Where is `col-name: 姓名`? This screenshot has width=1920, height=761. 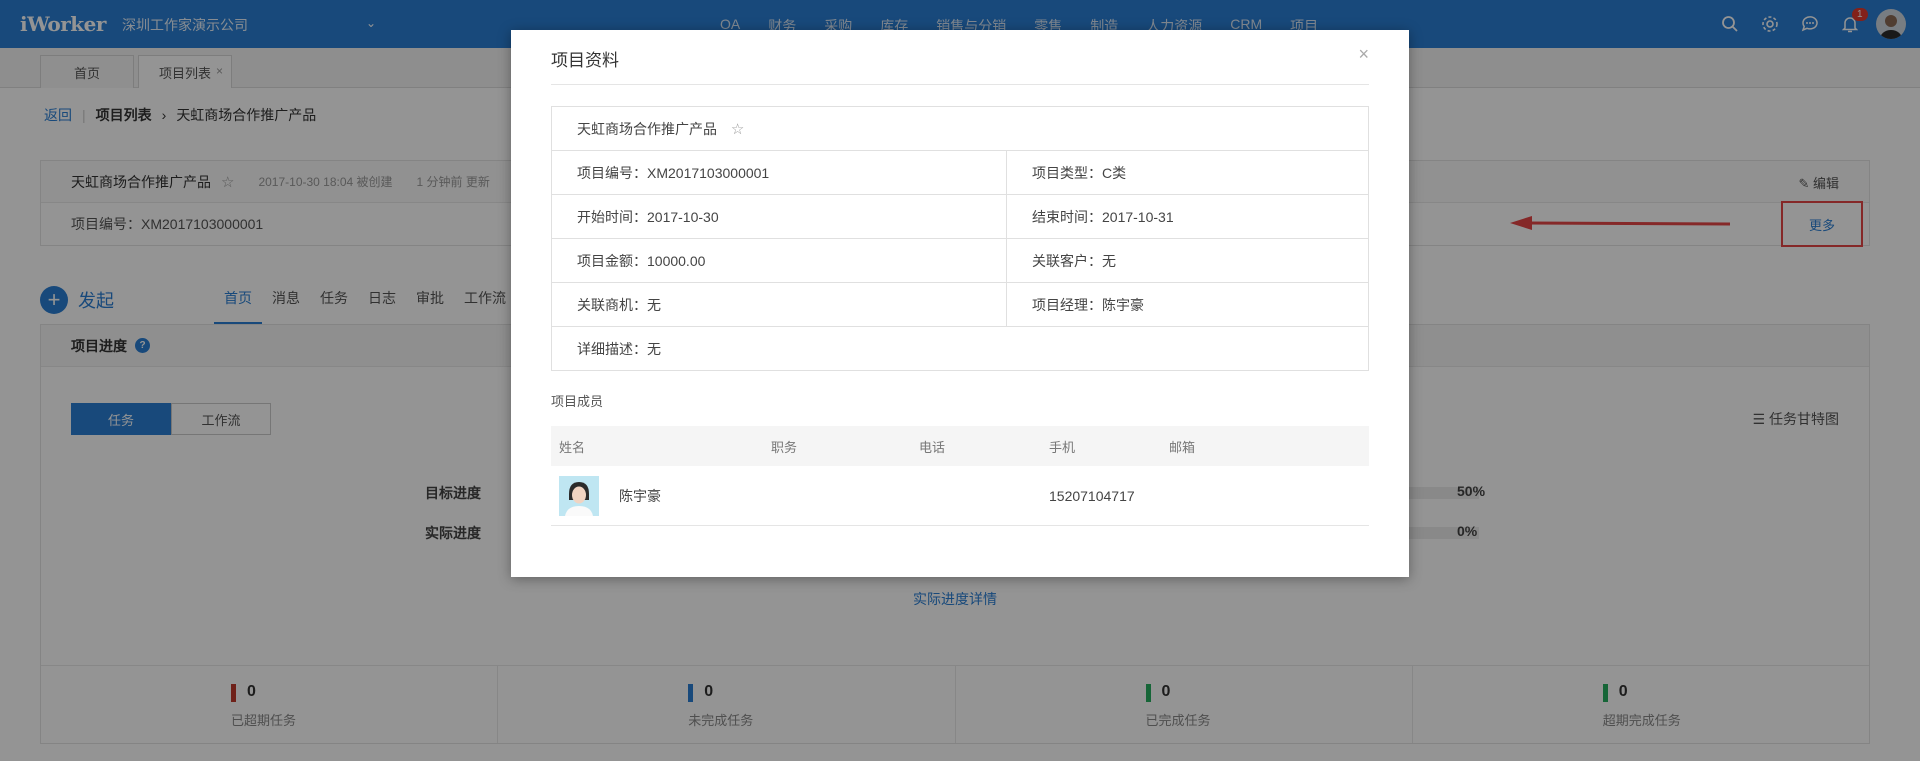
col-name: 姓名 is located at coordinates (572, 447).